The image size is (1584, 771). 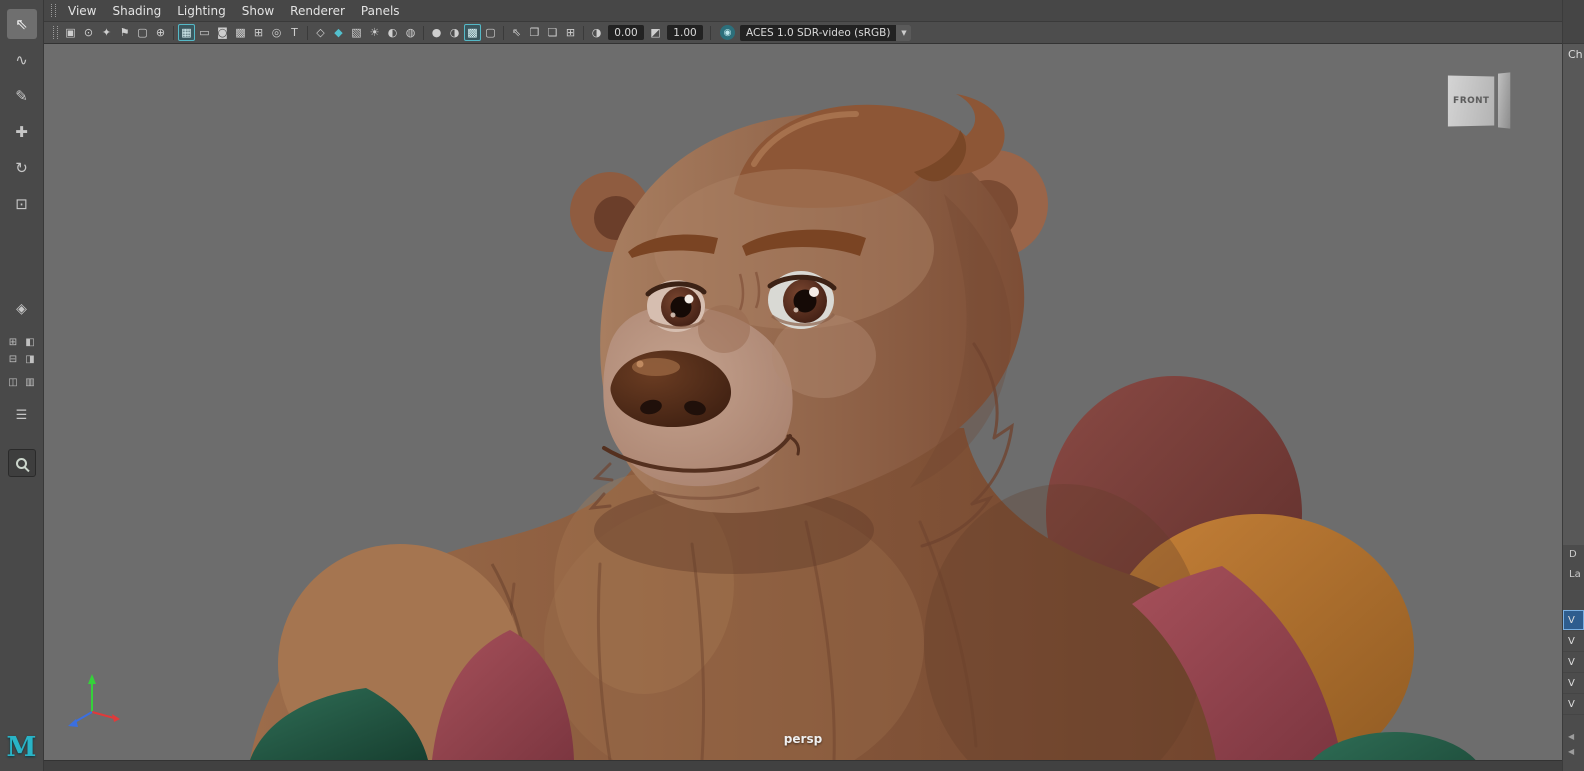 I want to click on exposure-field: 0.00, so click(x=626, y=32).